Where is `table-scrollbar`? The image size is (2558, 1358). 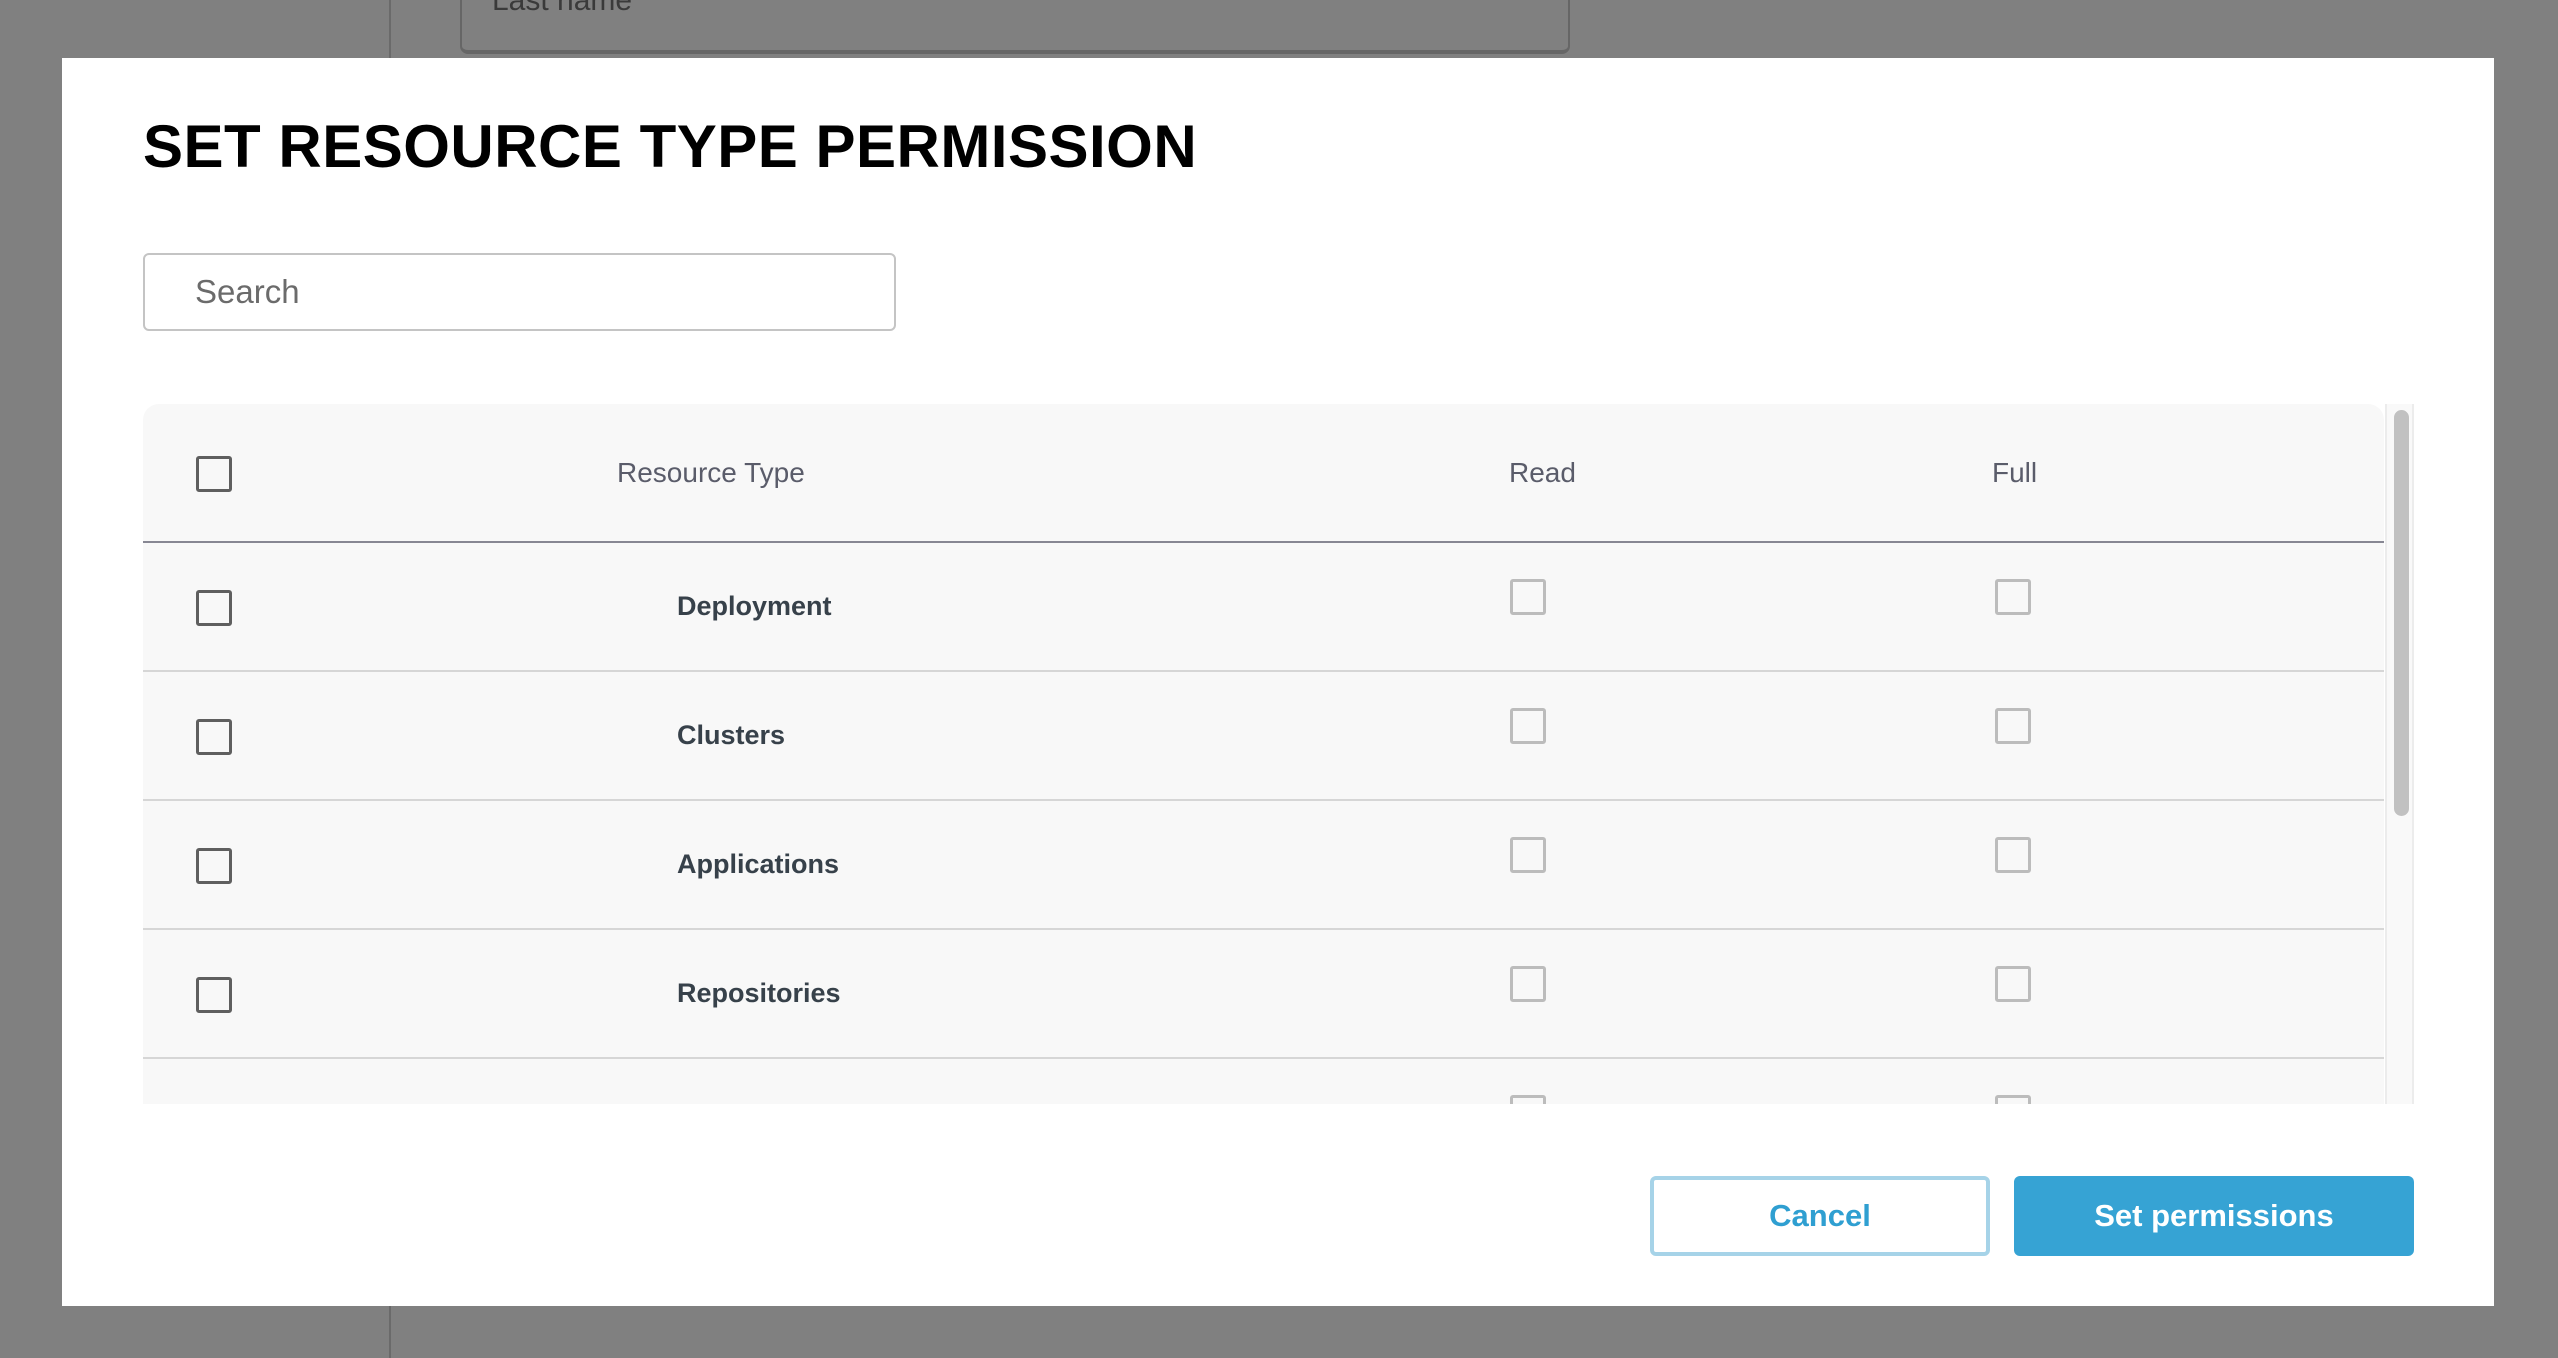 table-scrollbar is located at coordinates (2399, 754).